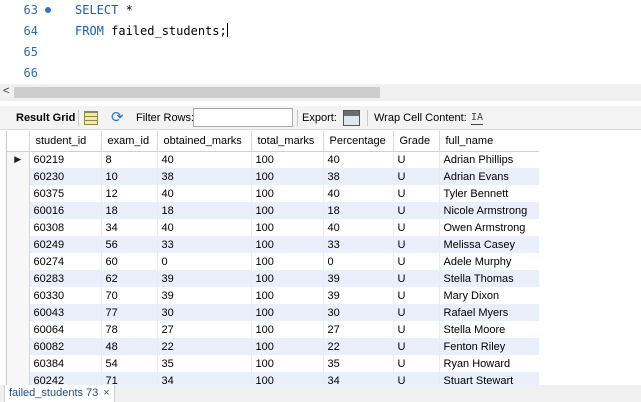 This screenshot has width=641, height=402. Describe the element at coordinates (129, 244) in the screenshot. I see `table-cell: 56` at that location.